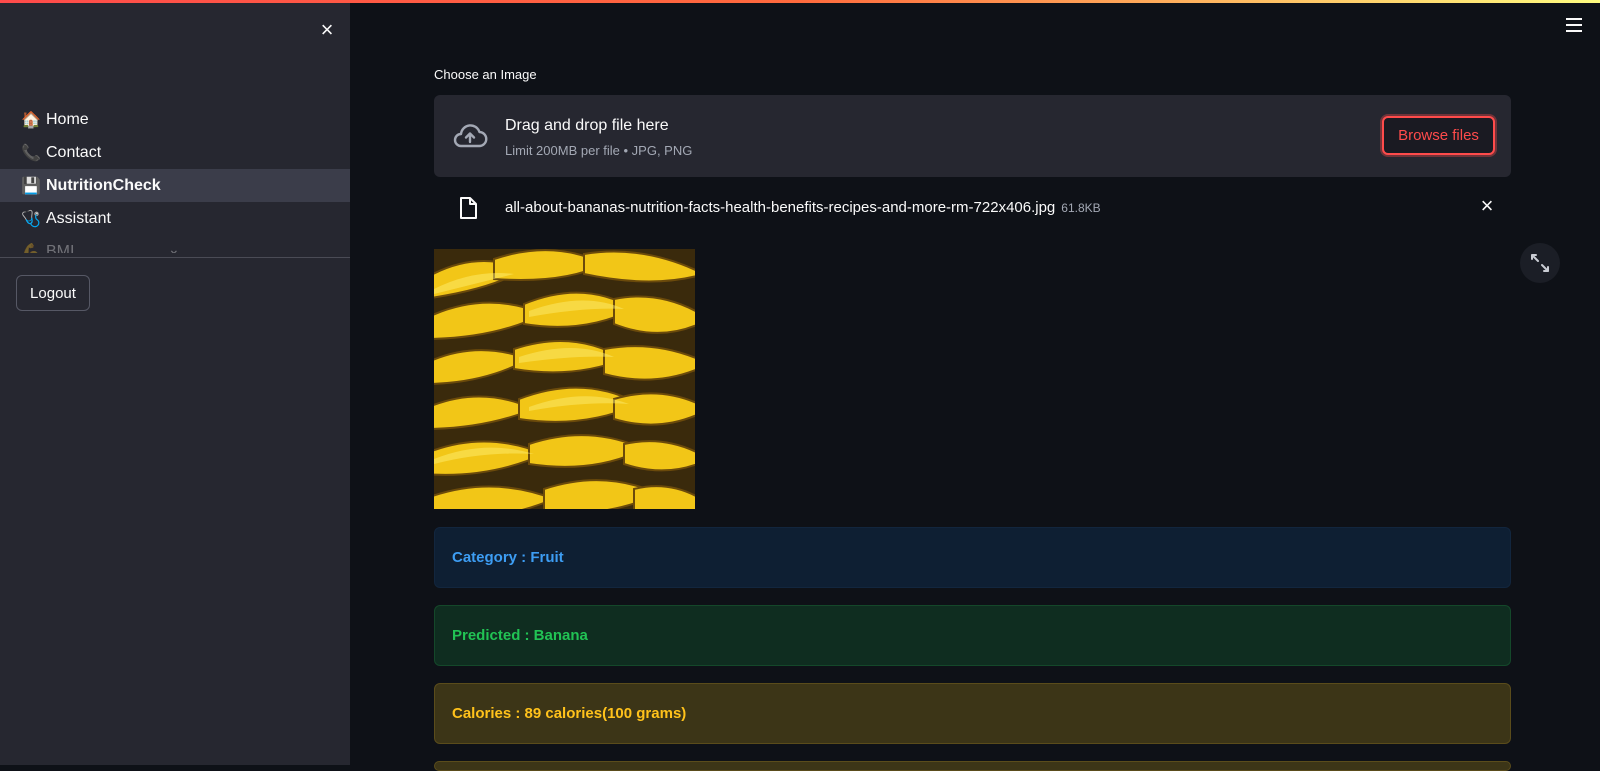 This screenshot has height=771, width=1600. What do you see at coordinates (327, 30) in the screenshot?
I see `close-sidebar-icon: ×` at bounding box center [327, 30].